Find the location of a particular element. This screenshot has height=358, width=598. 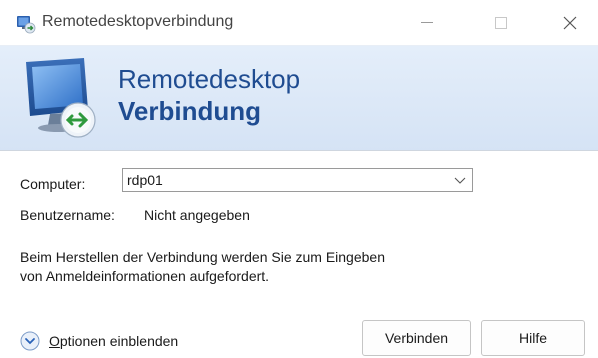

expand-circle-icon is located at coordinates (30, 341).